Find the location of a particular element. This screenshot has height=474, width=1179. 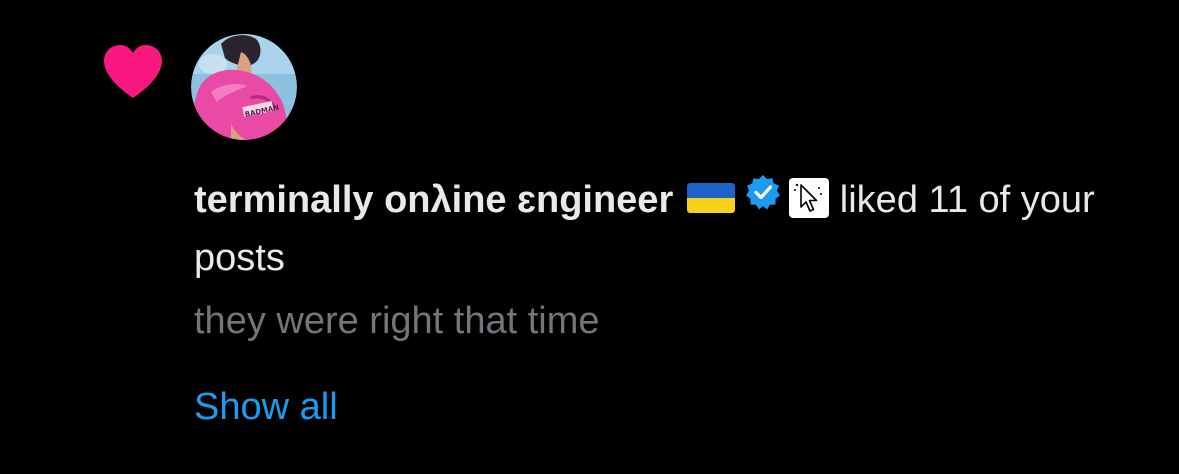

user-name: terminally onλine ɛngineer is located at coordinates (433, 200).